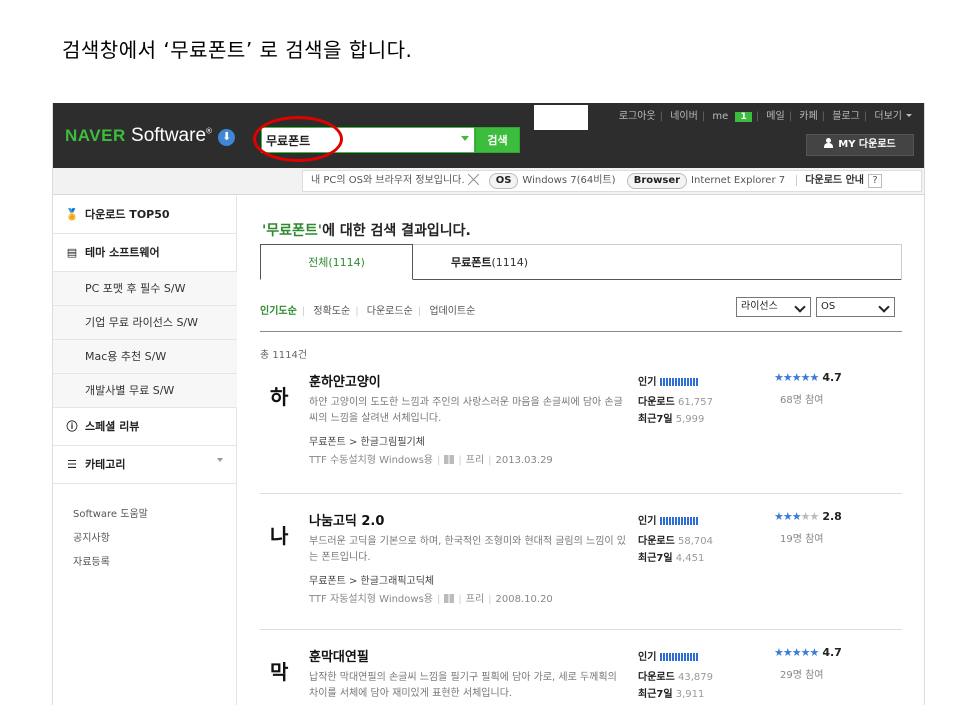  I want to click on windows-icon, so click(449, 459).